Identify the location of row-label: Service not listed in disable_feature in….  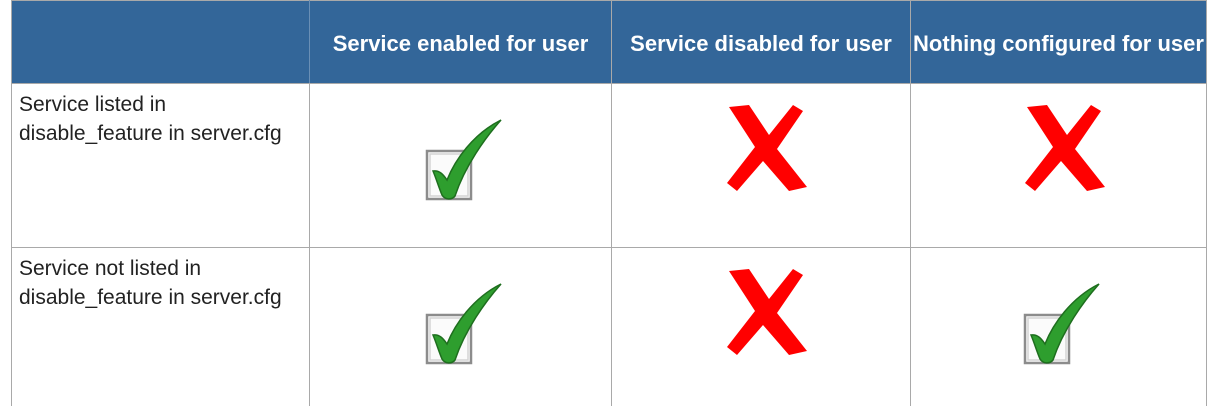
(160, 326).